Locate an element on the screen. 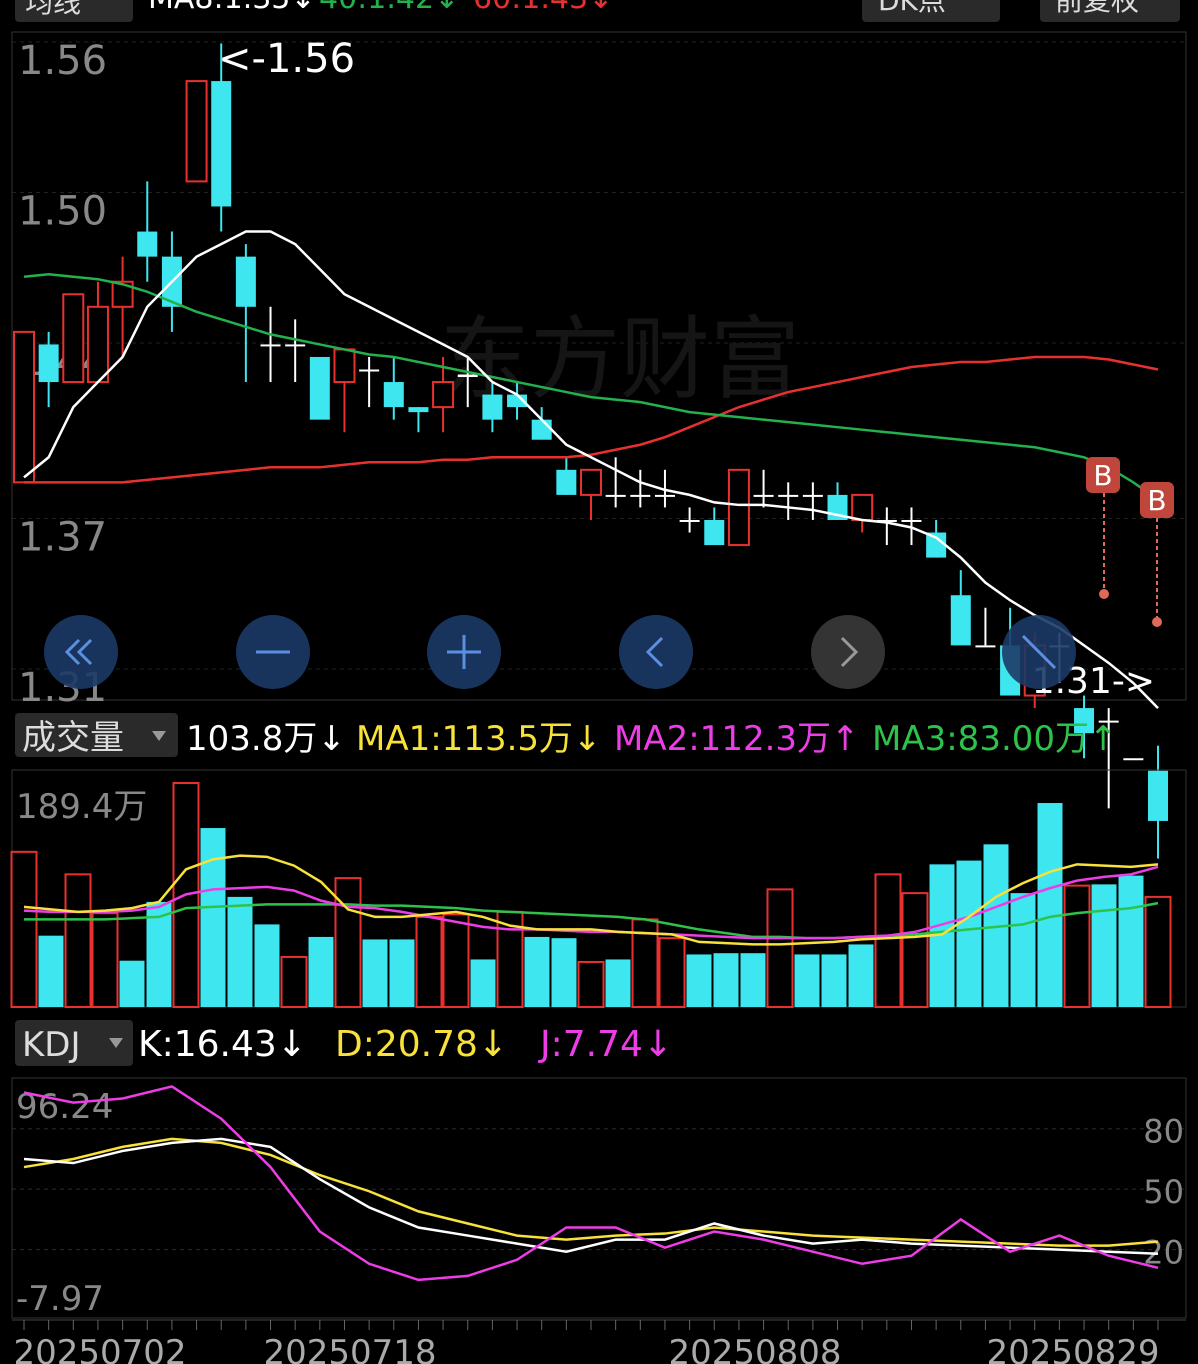 Image resolution: width=1198 pixels, height=1364 pixels. high-price-label: <-1.56 is located at coordinates (286, 59).